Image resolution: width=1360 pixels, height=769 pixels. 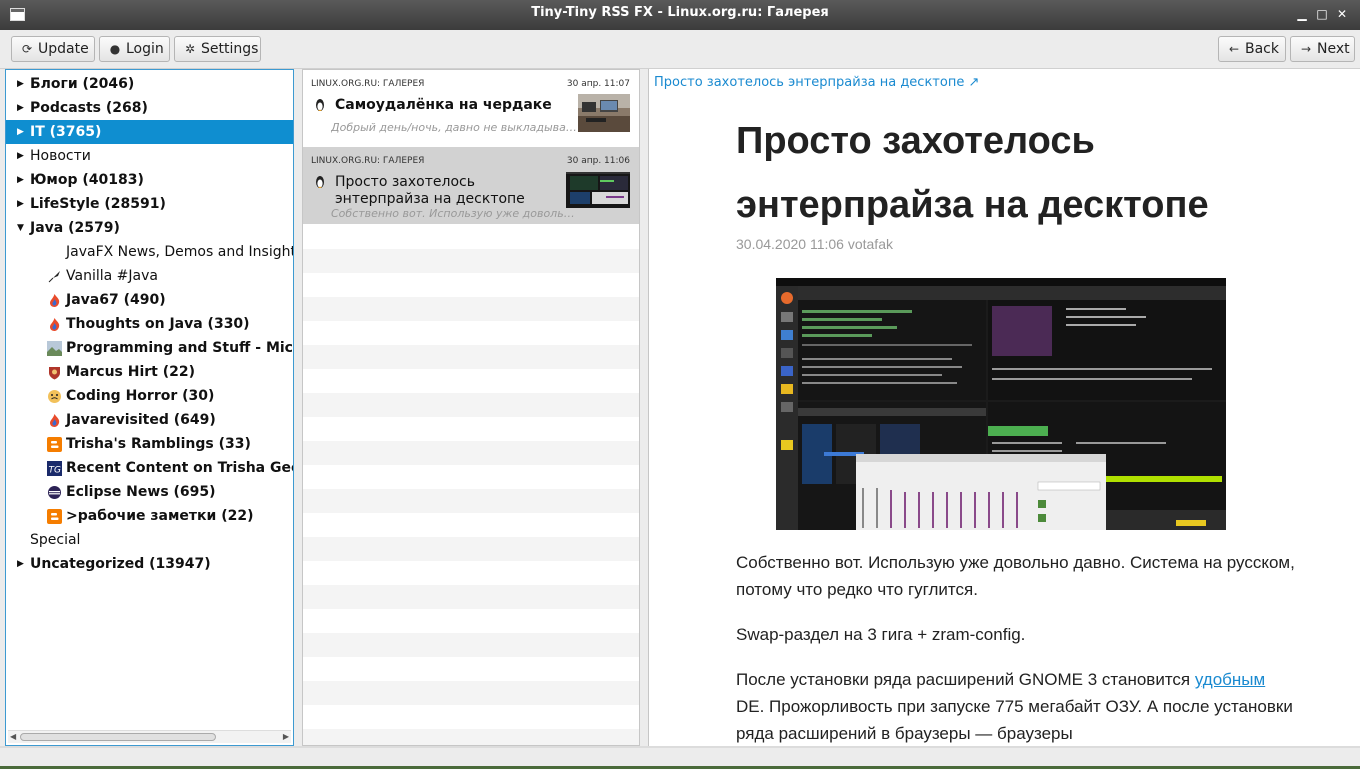 I want to click on tree-item: Thoughts on Java (330), so click(x=149, y=324).